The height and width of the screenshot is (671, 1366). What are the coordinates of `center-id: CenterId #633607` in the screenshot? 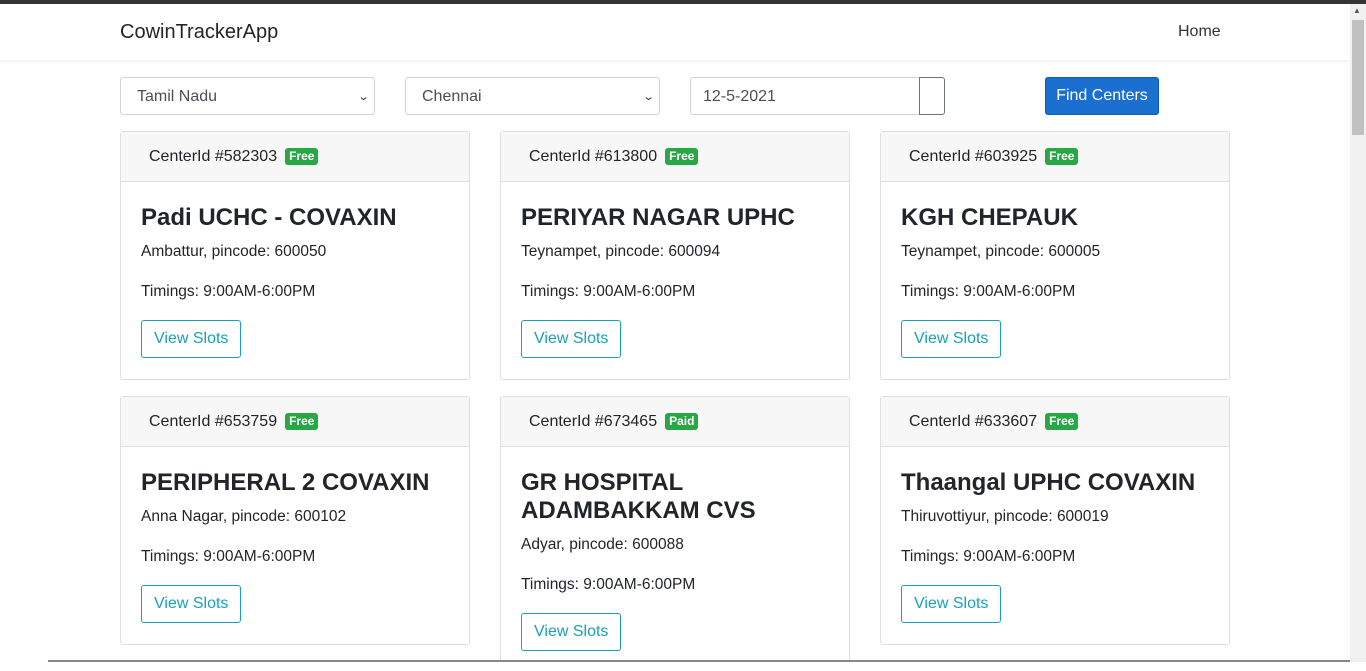 It's located at (973, 421).